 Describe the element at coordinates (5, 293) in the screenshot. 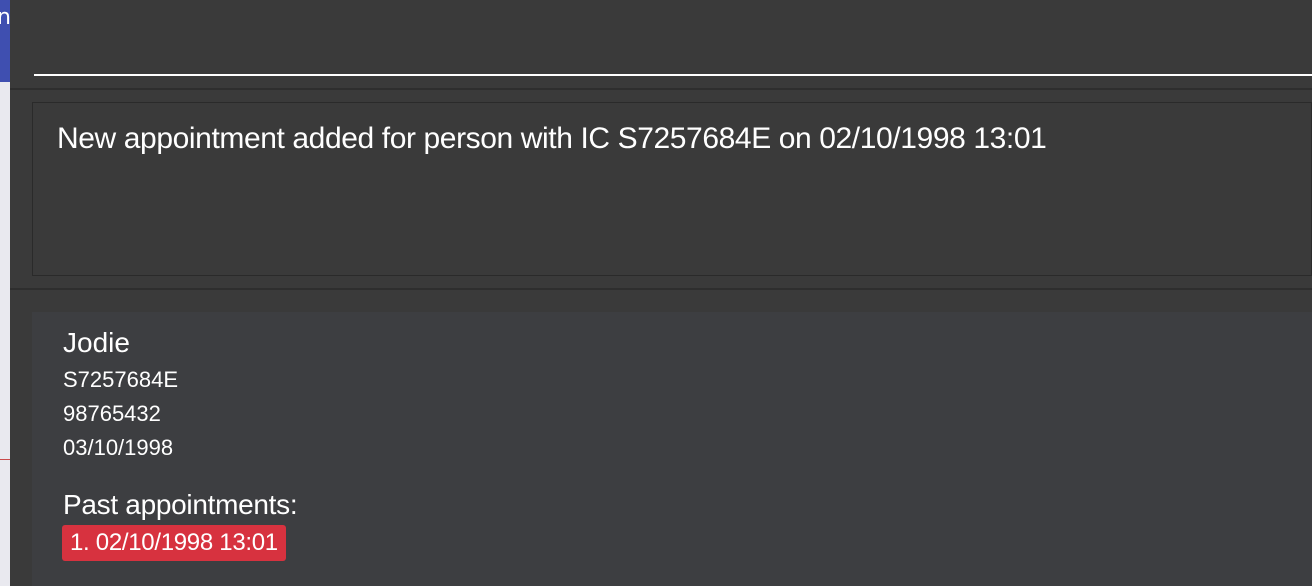

I see `adjacent-window-edge: n` at that location.